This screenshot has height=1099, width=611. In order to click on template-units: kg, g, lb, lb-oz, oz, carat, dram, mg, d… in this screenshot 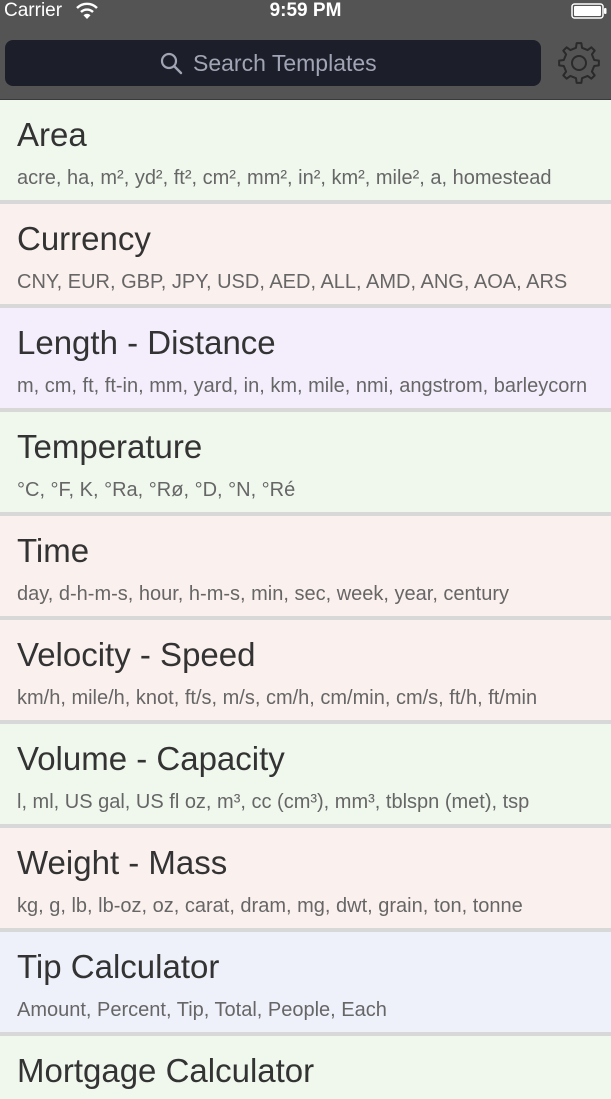, I will do `click(270, 906)`.